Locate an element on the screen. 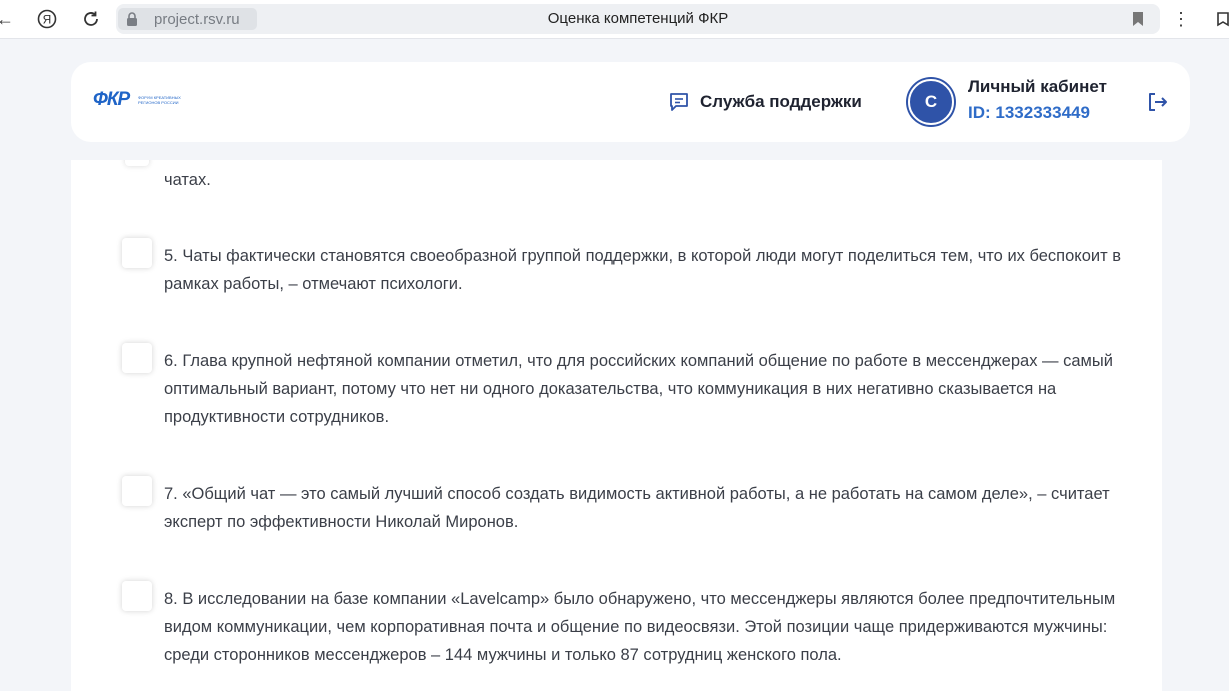  yandex-icon: Я is located at coordinates (47, 19).